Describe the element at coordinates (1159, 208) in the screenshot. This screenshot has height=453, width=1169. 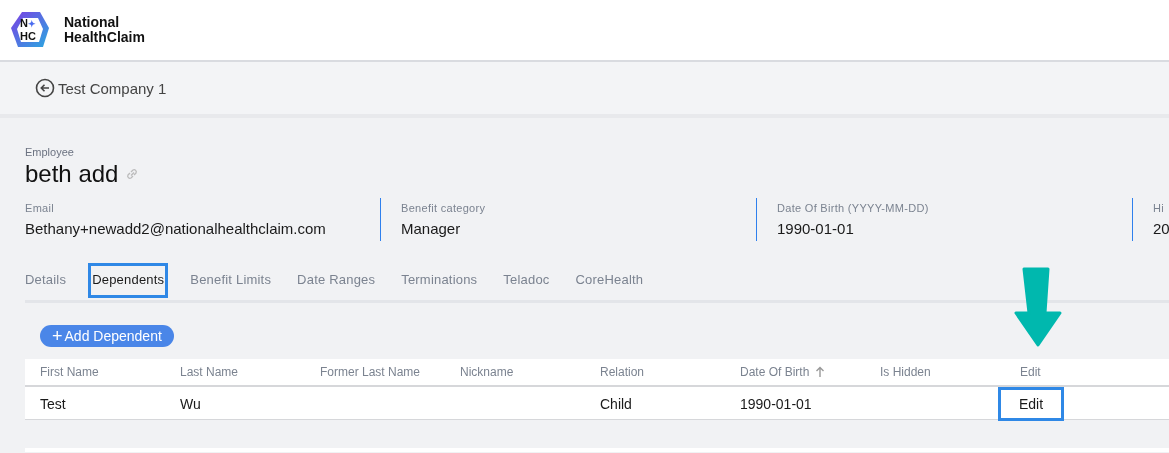
I see `field-label: Hi` at that location.